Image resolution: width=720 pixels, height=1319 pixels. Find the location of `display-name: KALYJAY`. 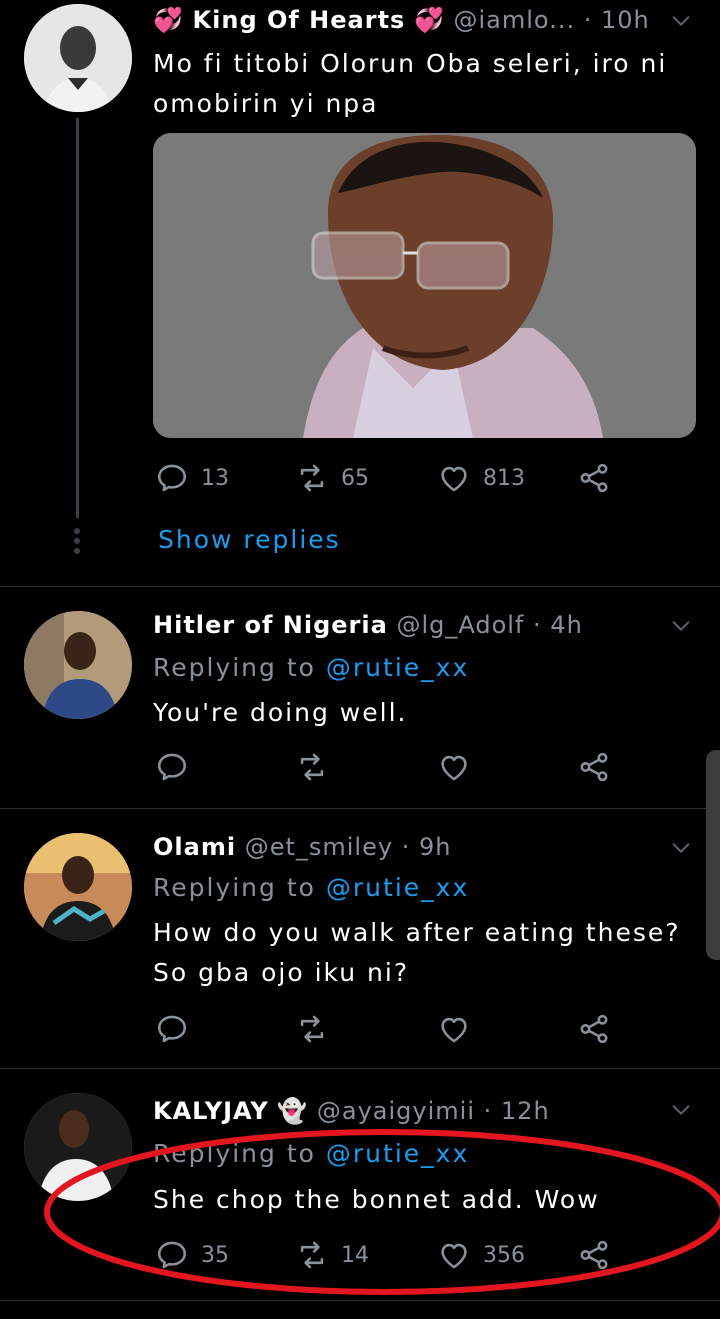

display-name: KALYJAY is located at coordinates (211, 1111).